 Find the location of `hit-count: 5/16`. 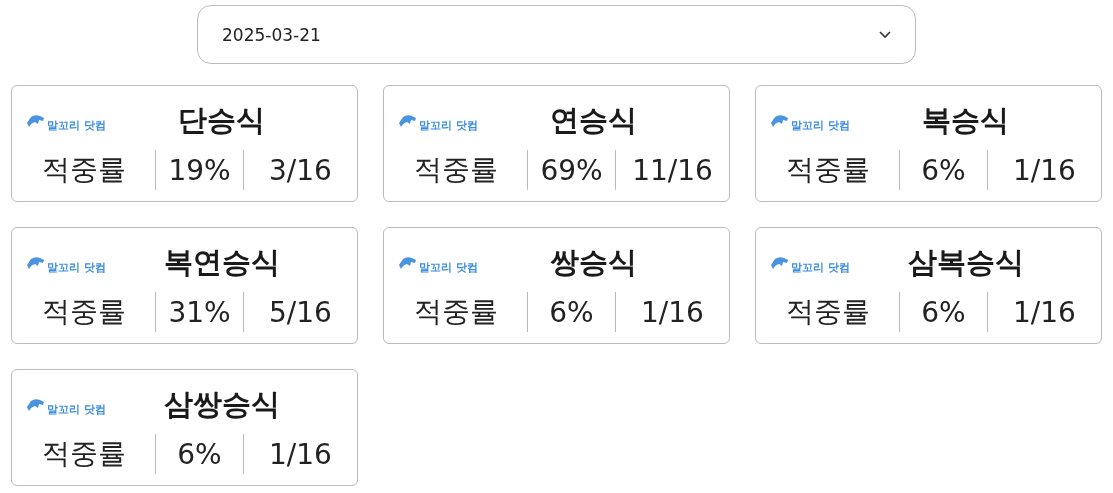

hit-count: 5/16 is located at coordinates (300, 312).